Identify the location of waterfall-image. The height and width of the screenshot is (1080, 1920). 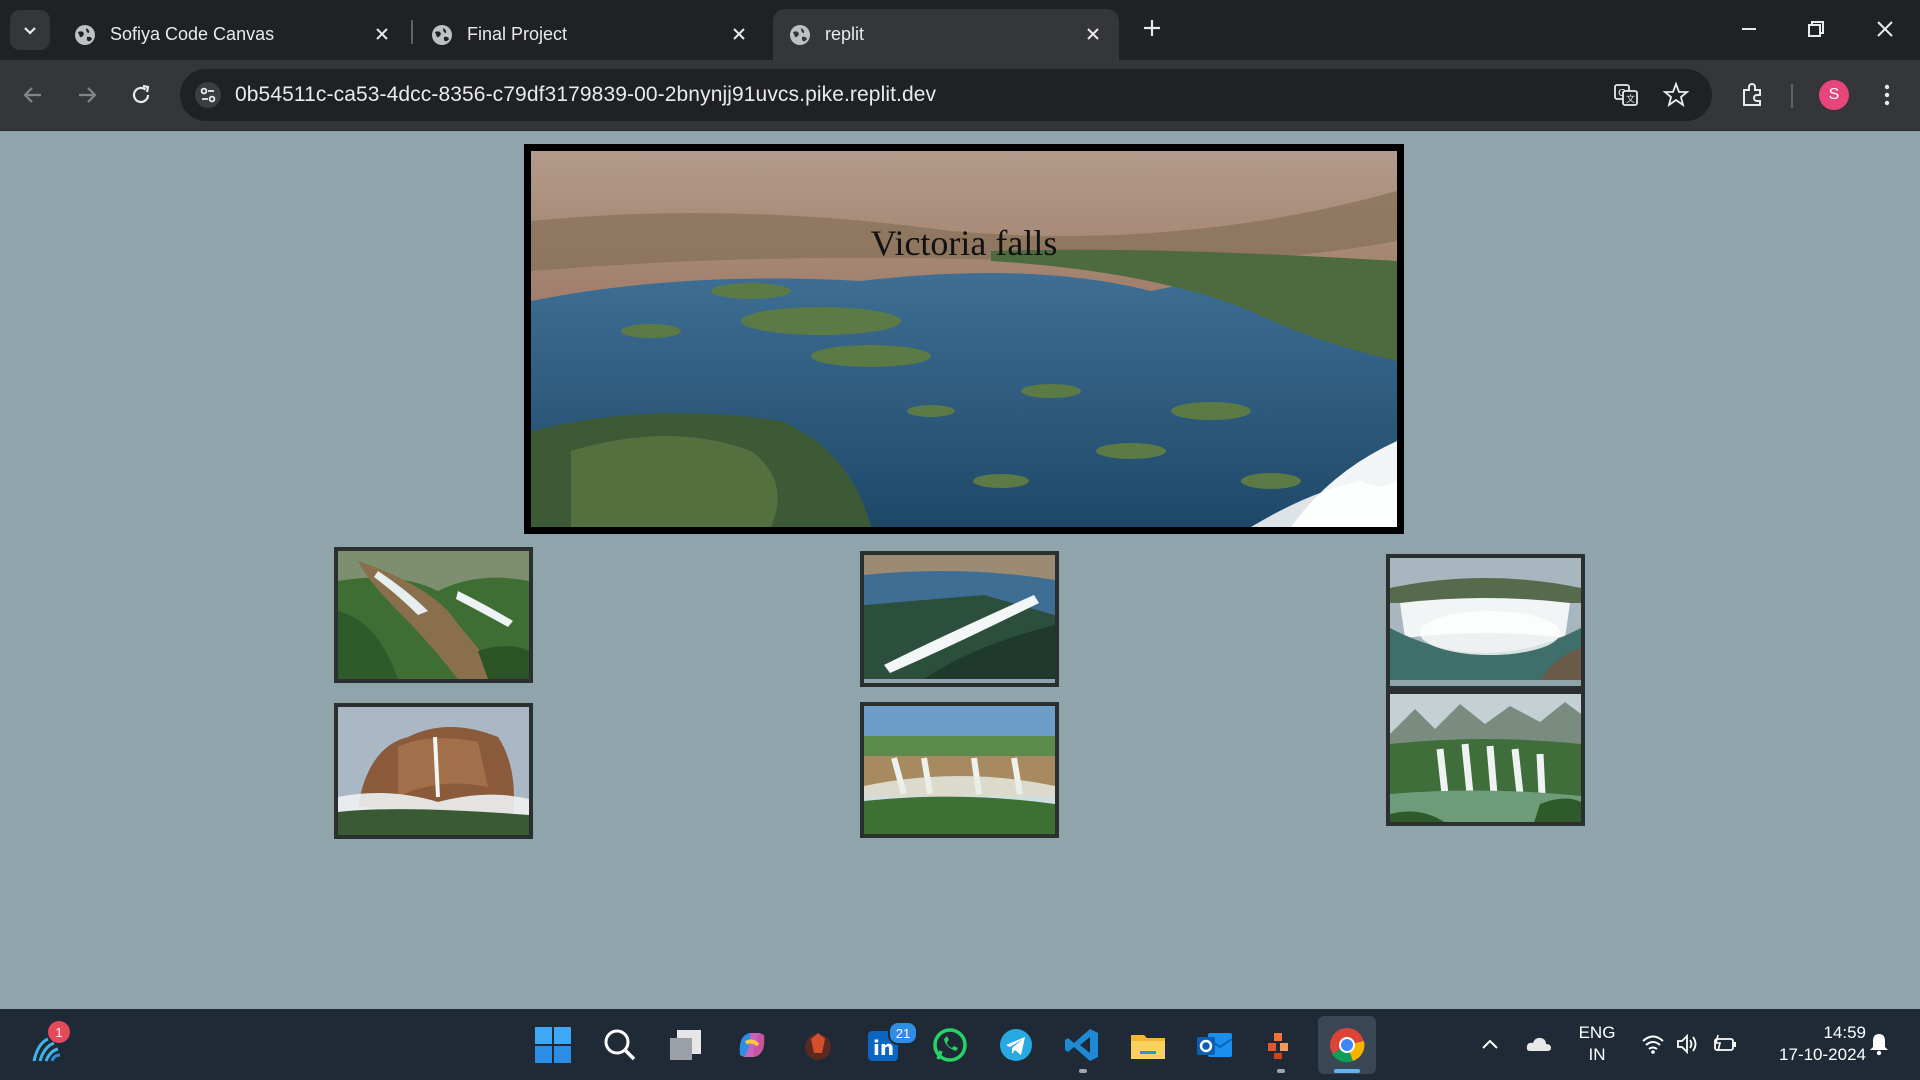
(433, 615).